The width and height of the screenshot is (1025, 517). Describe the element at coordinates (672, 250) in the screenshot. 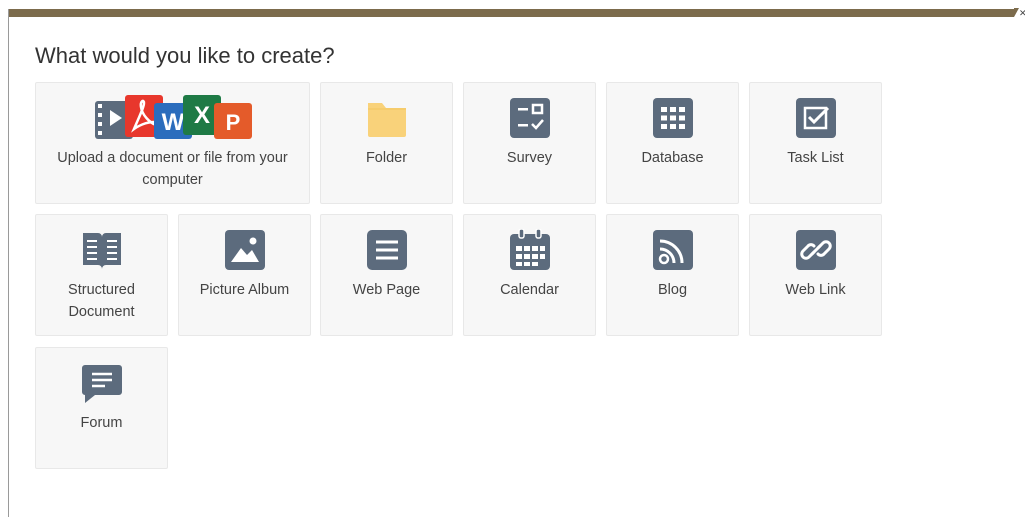

I see `rss-icon` at that location.